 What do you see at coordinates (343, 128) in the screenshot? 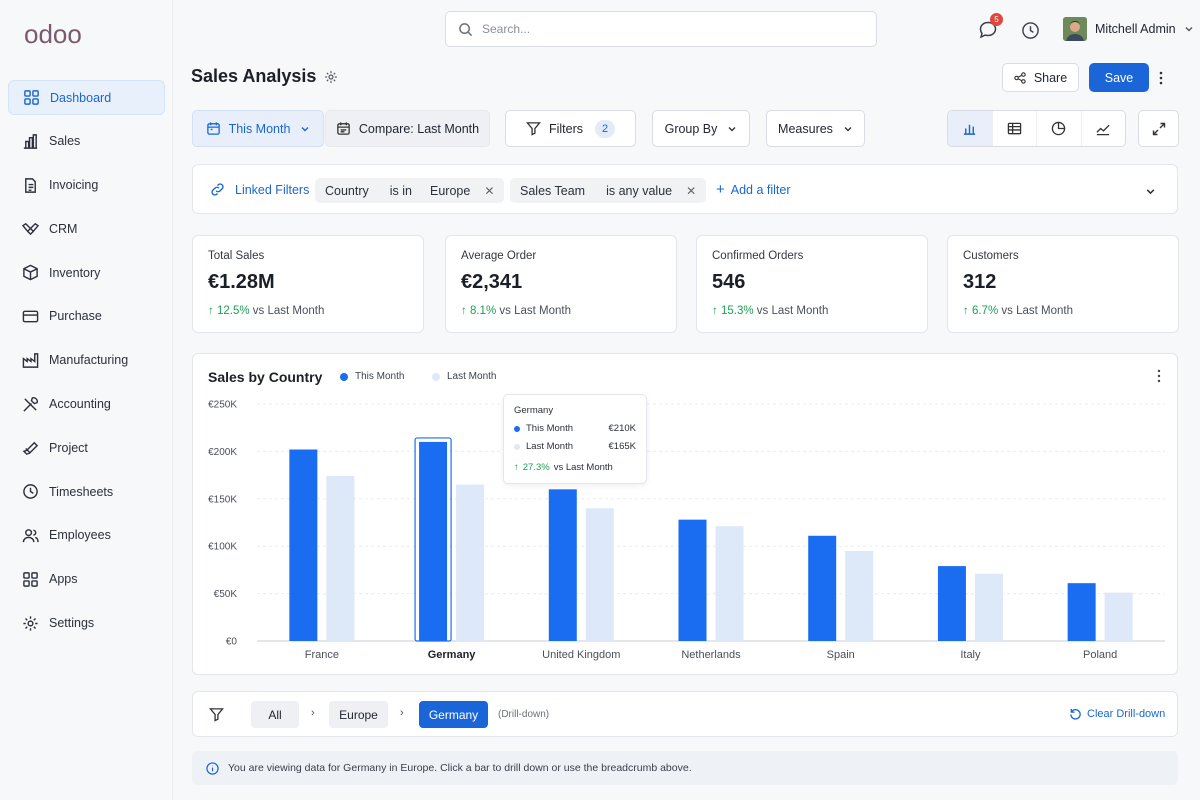
I see `calendar-compare-icon` at bounding box center [343, 128].